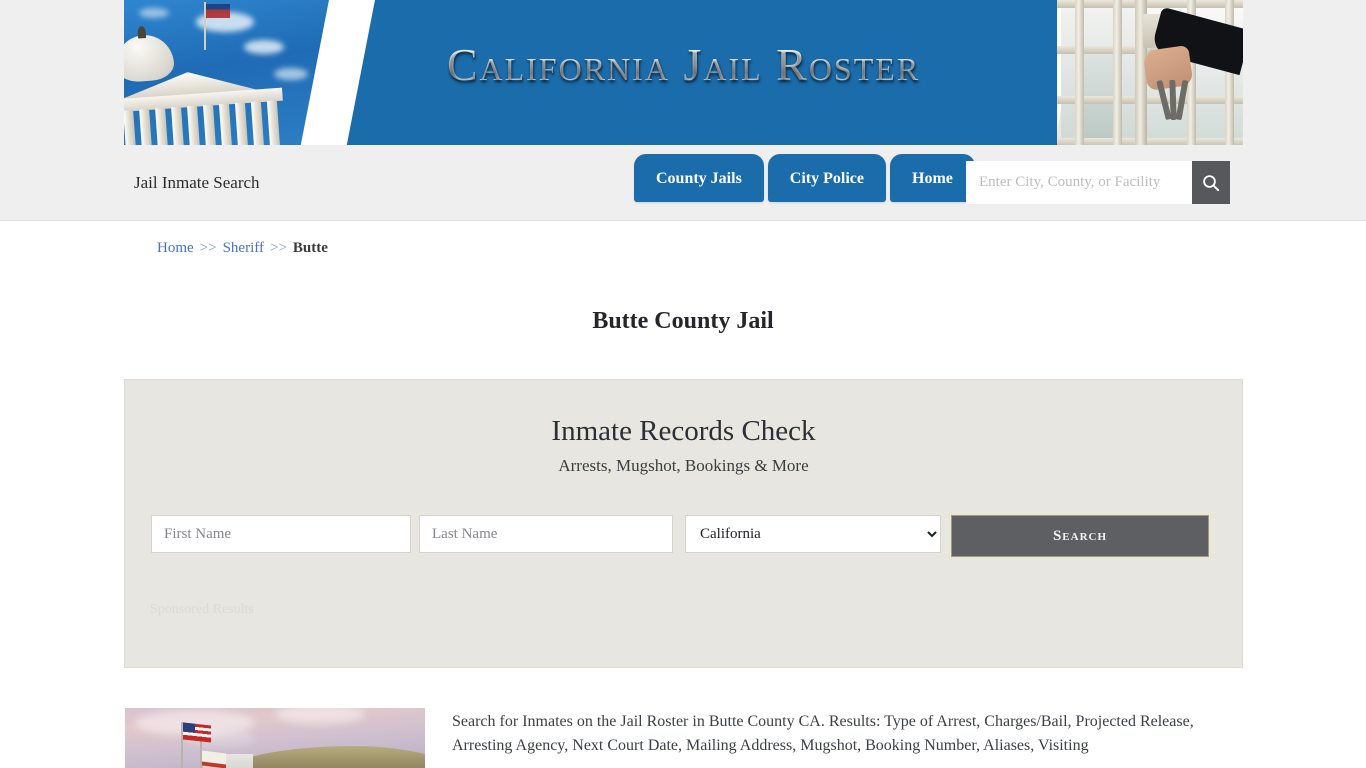 The image size is (1366, 768). What do you see at coordinates (546, 534) in the screenshot?
I see `last-name-input` at bounding box center [546, 534].